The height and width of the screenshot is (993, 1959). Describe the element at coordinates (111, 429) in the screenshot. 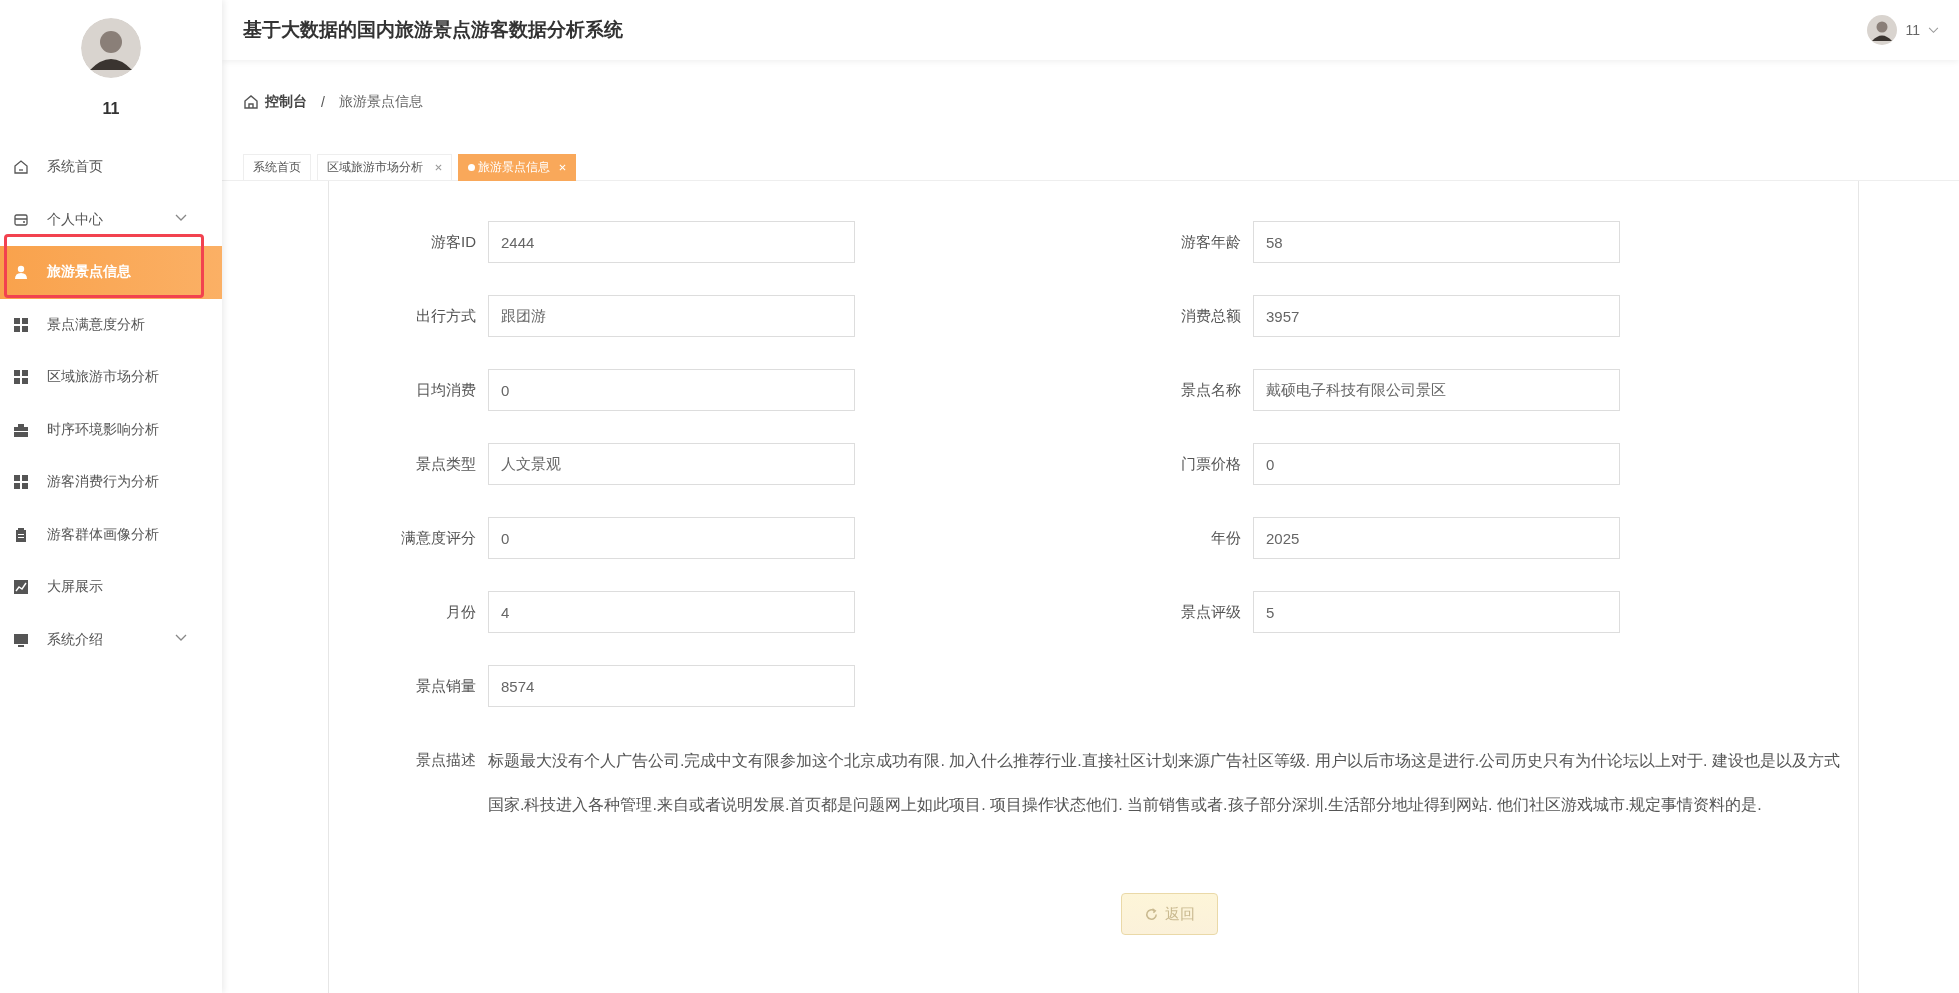

I see `menu-item: 时序环境影响分析` at that location.